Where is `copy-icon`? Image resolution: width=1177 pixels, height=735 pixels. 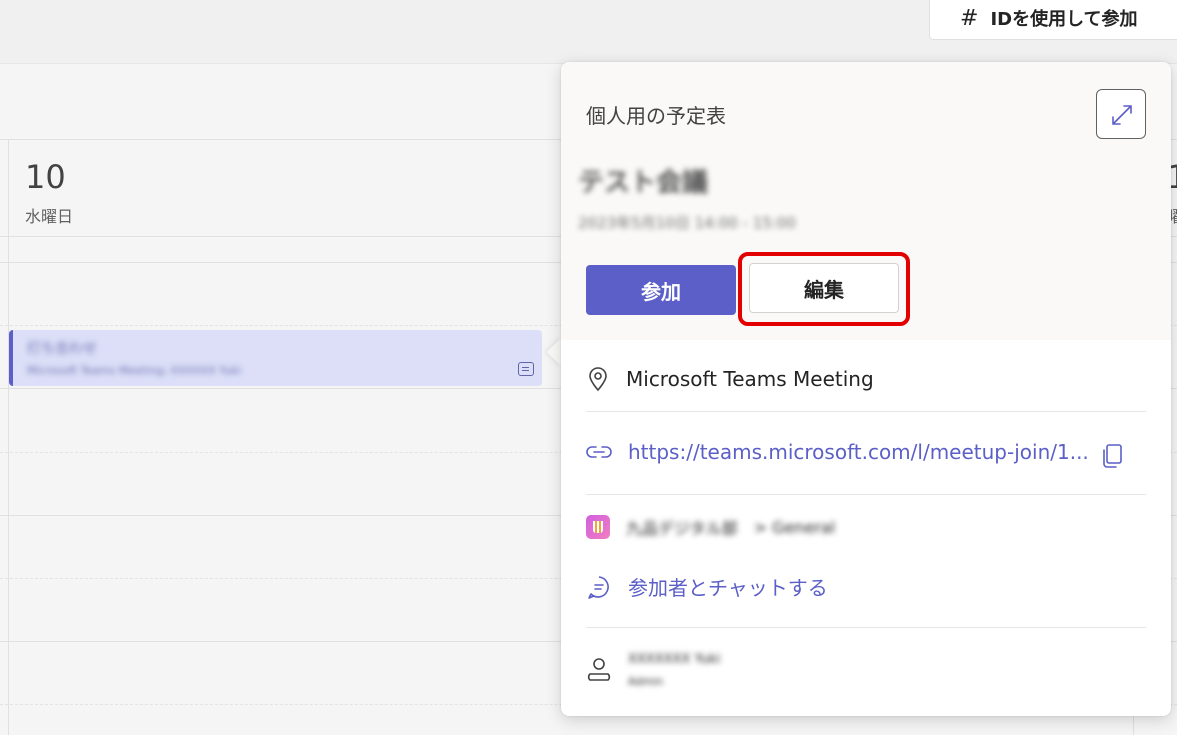
copy-icon is located at coordinates (1112, 456).